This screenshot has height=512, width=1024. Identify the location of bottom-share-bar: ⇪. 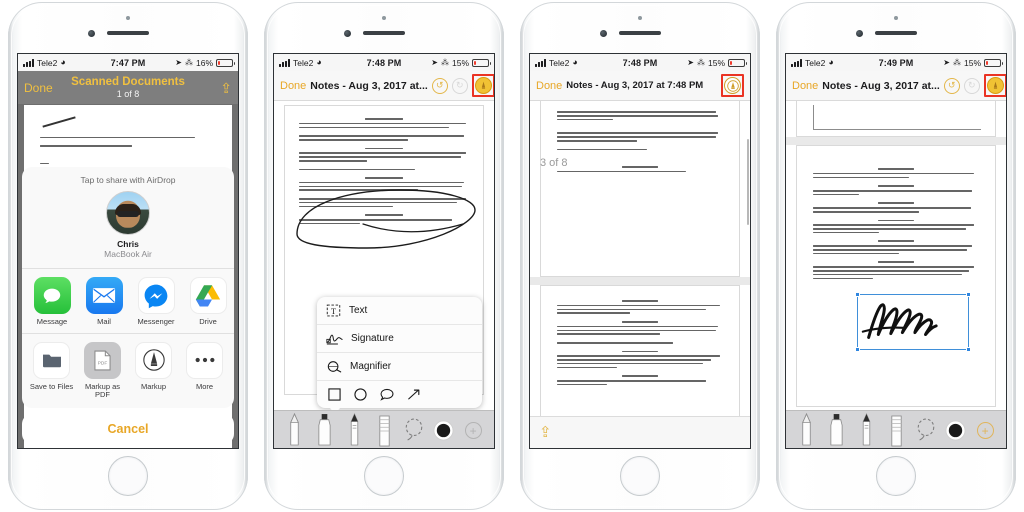
(640, 432).